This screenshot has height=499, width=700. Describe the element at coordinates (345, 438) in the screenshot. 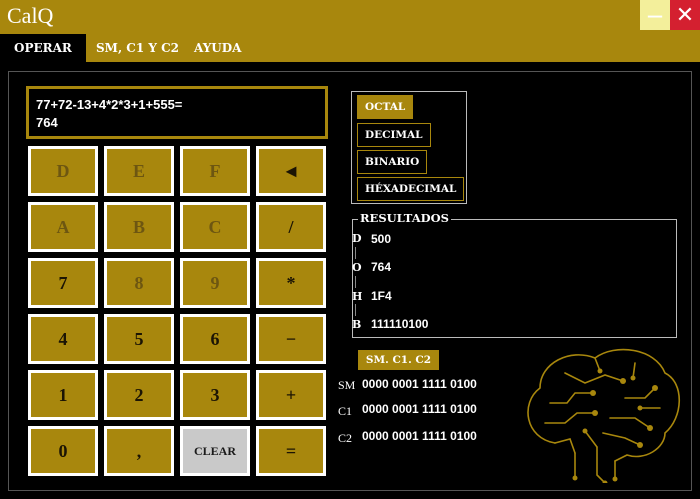

I see `c2-label: C2` at that location.